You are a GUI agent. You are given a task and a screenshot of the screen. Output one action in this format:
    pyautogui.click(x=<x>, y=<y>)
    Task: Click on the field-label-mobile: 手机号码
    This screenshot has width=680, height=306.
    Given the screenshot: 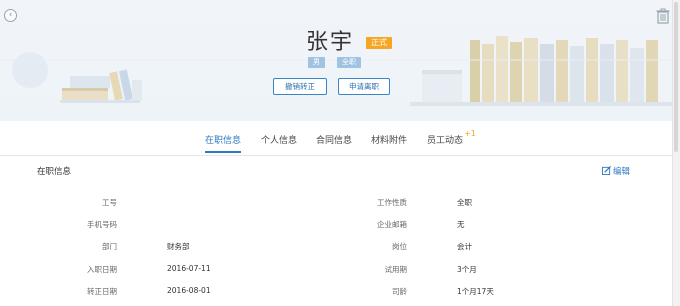 What is the action you would take?
    pyautogui.click(x=102, y=224)
    